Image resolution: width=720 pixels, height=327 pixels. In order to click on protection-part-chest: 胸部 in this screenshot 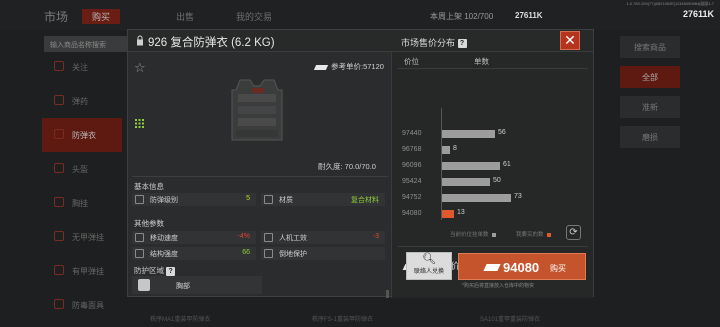, I will do `click(197, 285)`.